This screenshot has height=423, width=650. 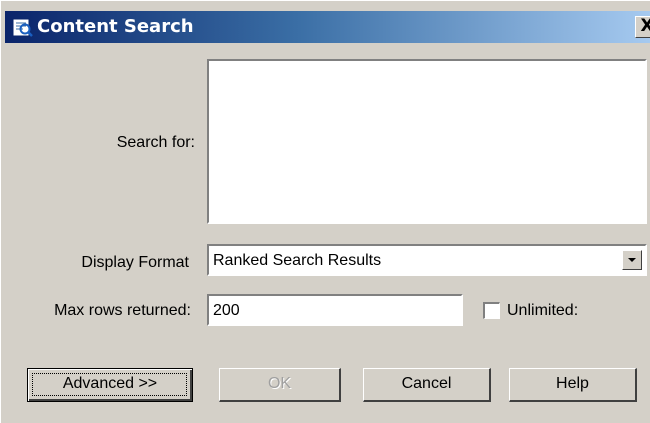 What do you see at coordinates (135, 262) in the screenshot?
I see `display-format-label: Display Format` at bounding box center [135, 262].